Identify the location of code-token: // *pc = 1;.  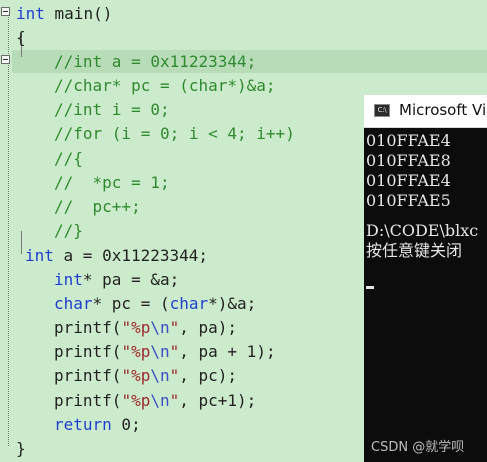
(112, 182).